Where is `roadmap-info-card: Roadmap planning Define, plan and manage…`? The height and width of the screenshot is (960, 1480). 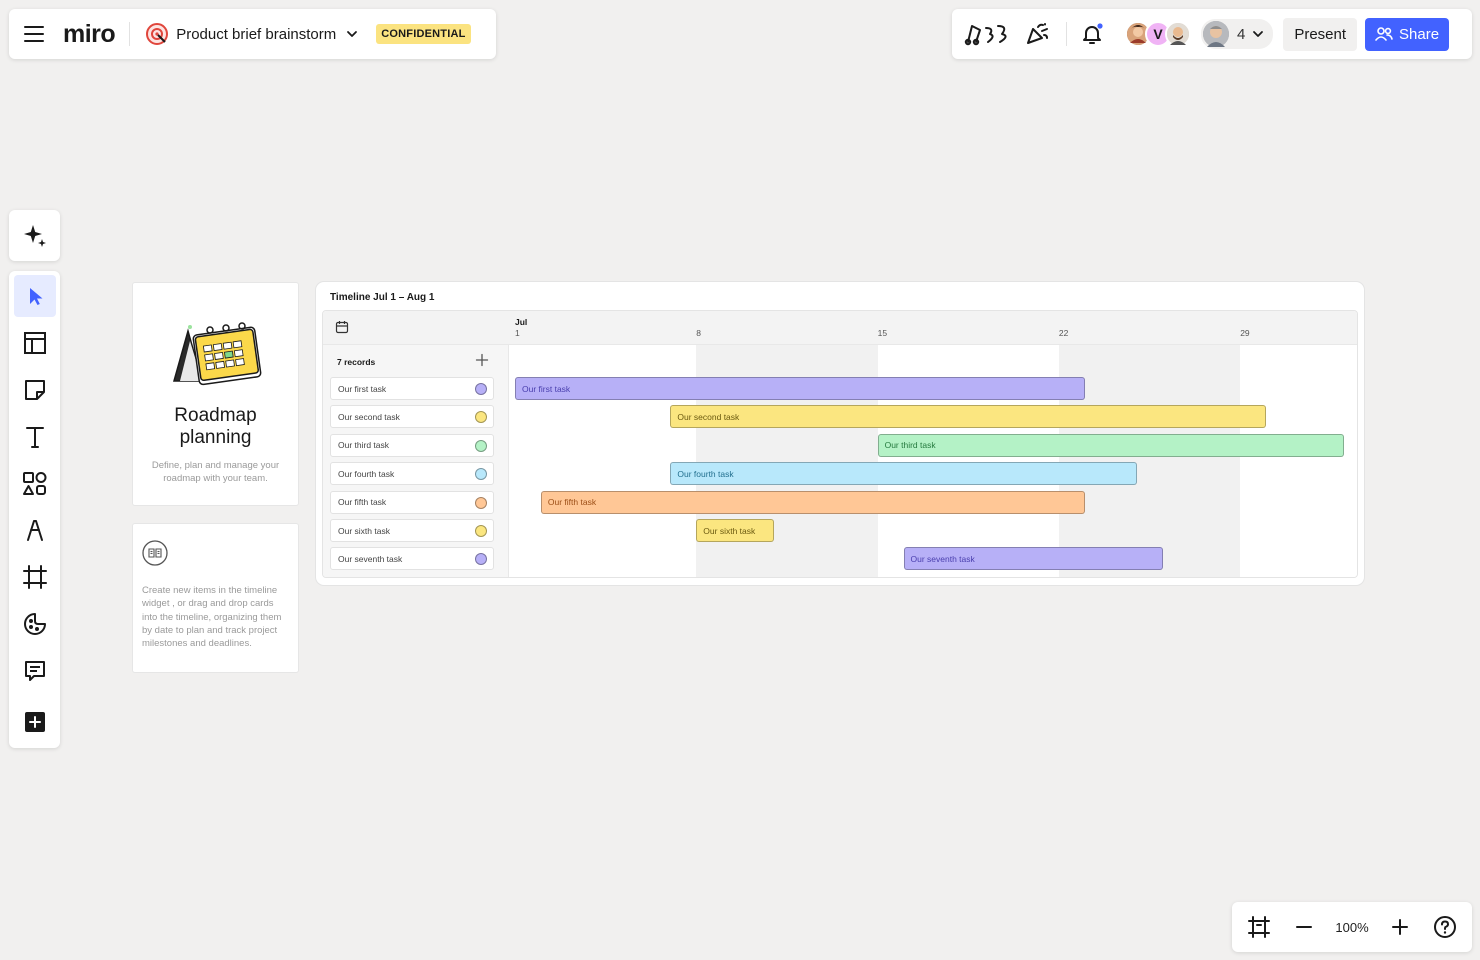
roadmap-info-card: Roadmap planning Define, plan and manage… is located at coordinates (215, 394).